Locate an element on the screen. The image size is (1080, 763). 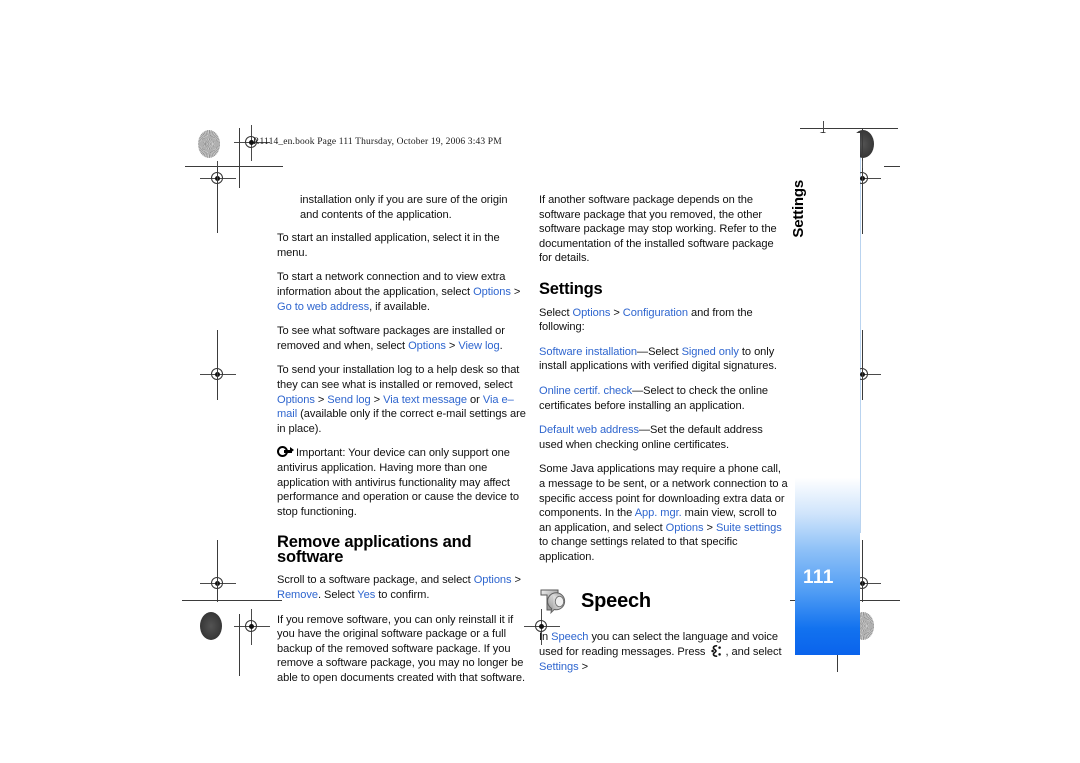
ui-term-reference: Settings is located at coordinates (559, 666).